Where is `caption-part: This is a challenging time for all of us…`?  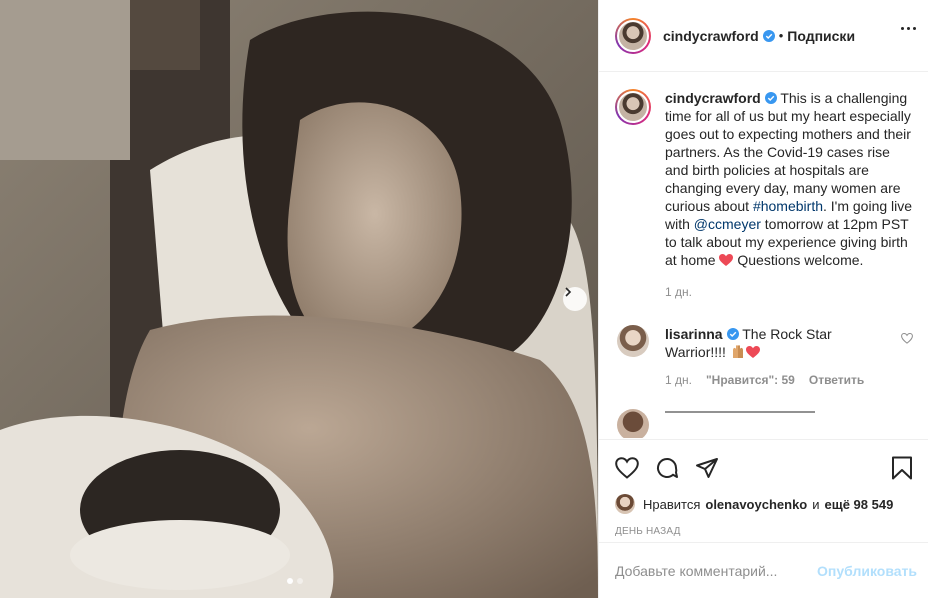 caption-part: This is a challenging time for all of us… is located at coordinates (788, 152).